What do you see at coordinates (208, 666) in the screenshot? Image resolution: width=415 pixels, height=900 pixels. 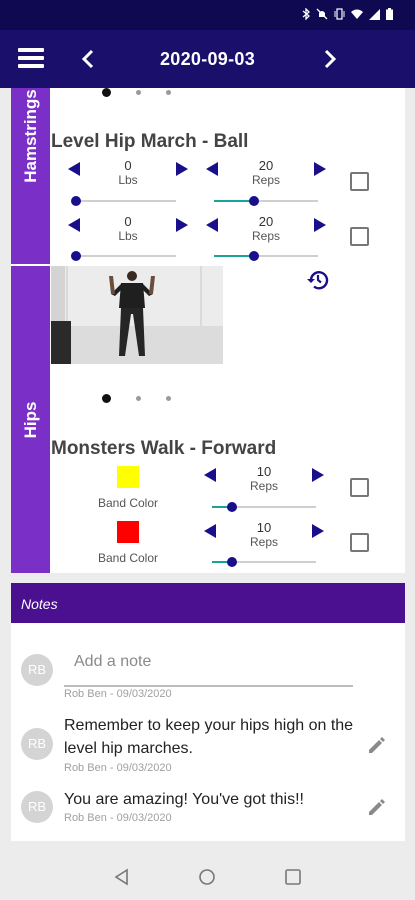 I see `add-note-input: Add a note` at bounding box center [208, 666].